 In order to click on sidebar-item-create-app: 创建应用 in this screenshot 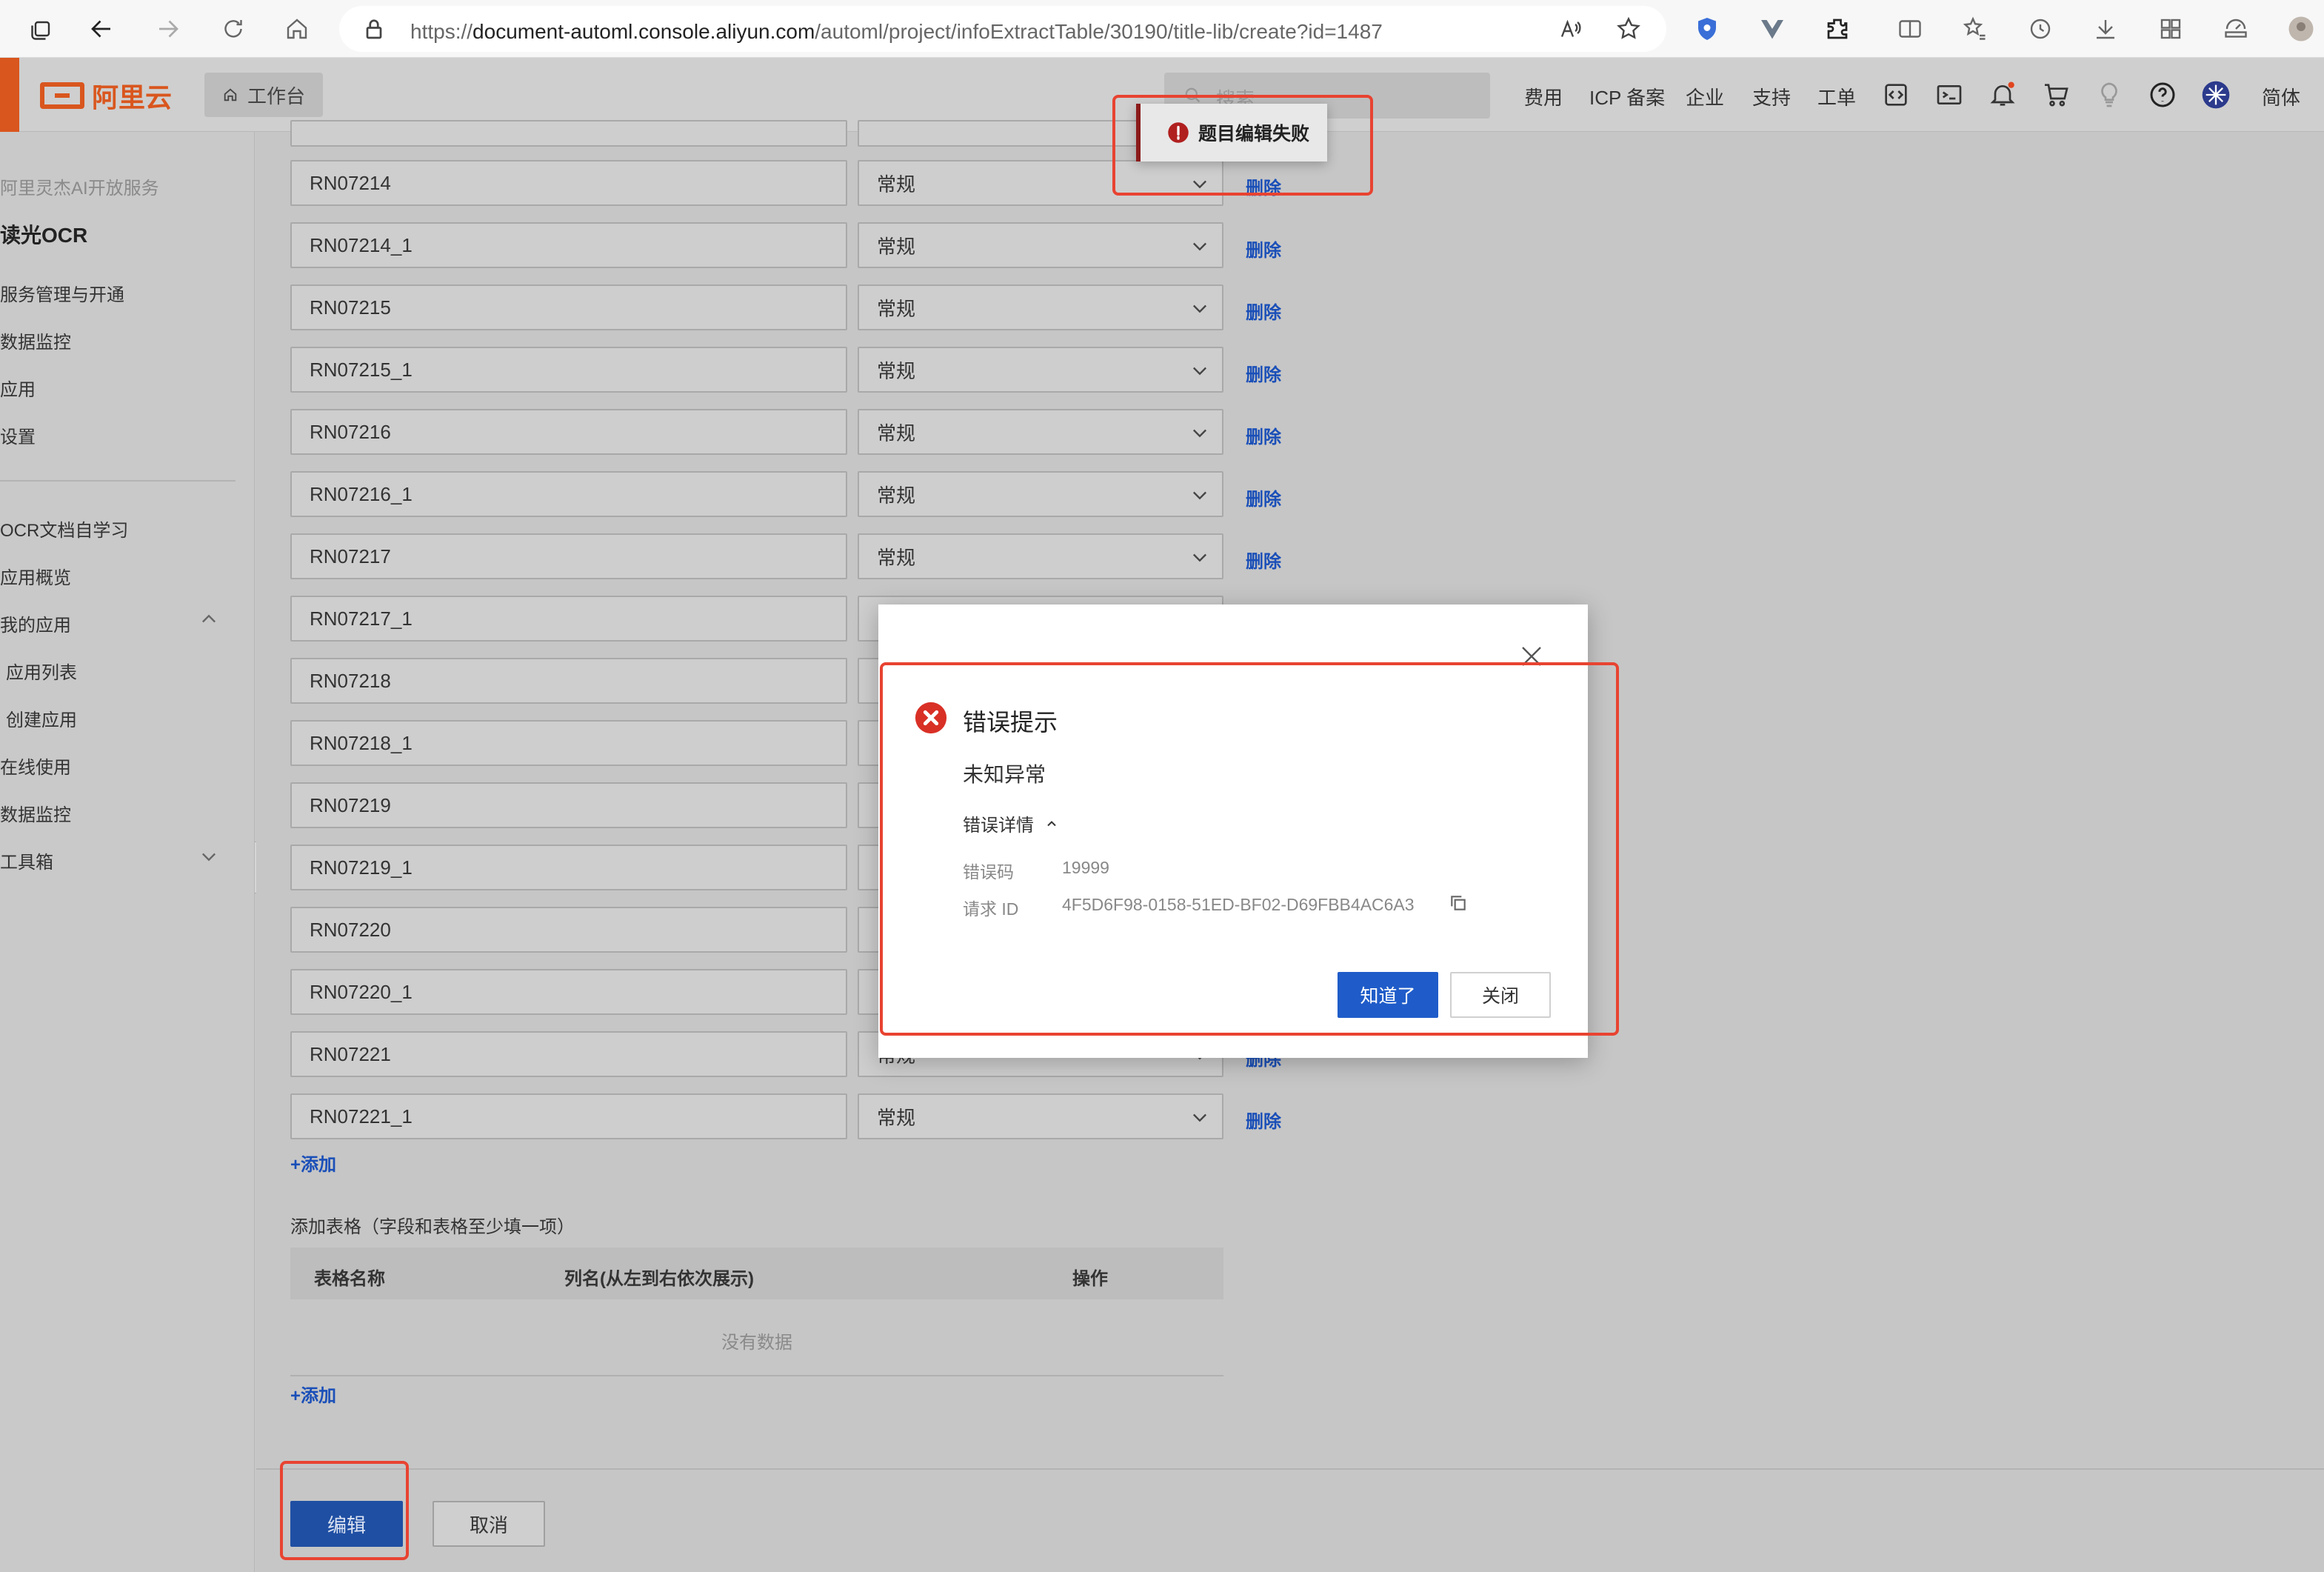, I will do `click(41, 718)`.